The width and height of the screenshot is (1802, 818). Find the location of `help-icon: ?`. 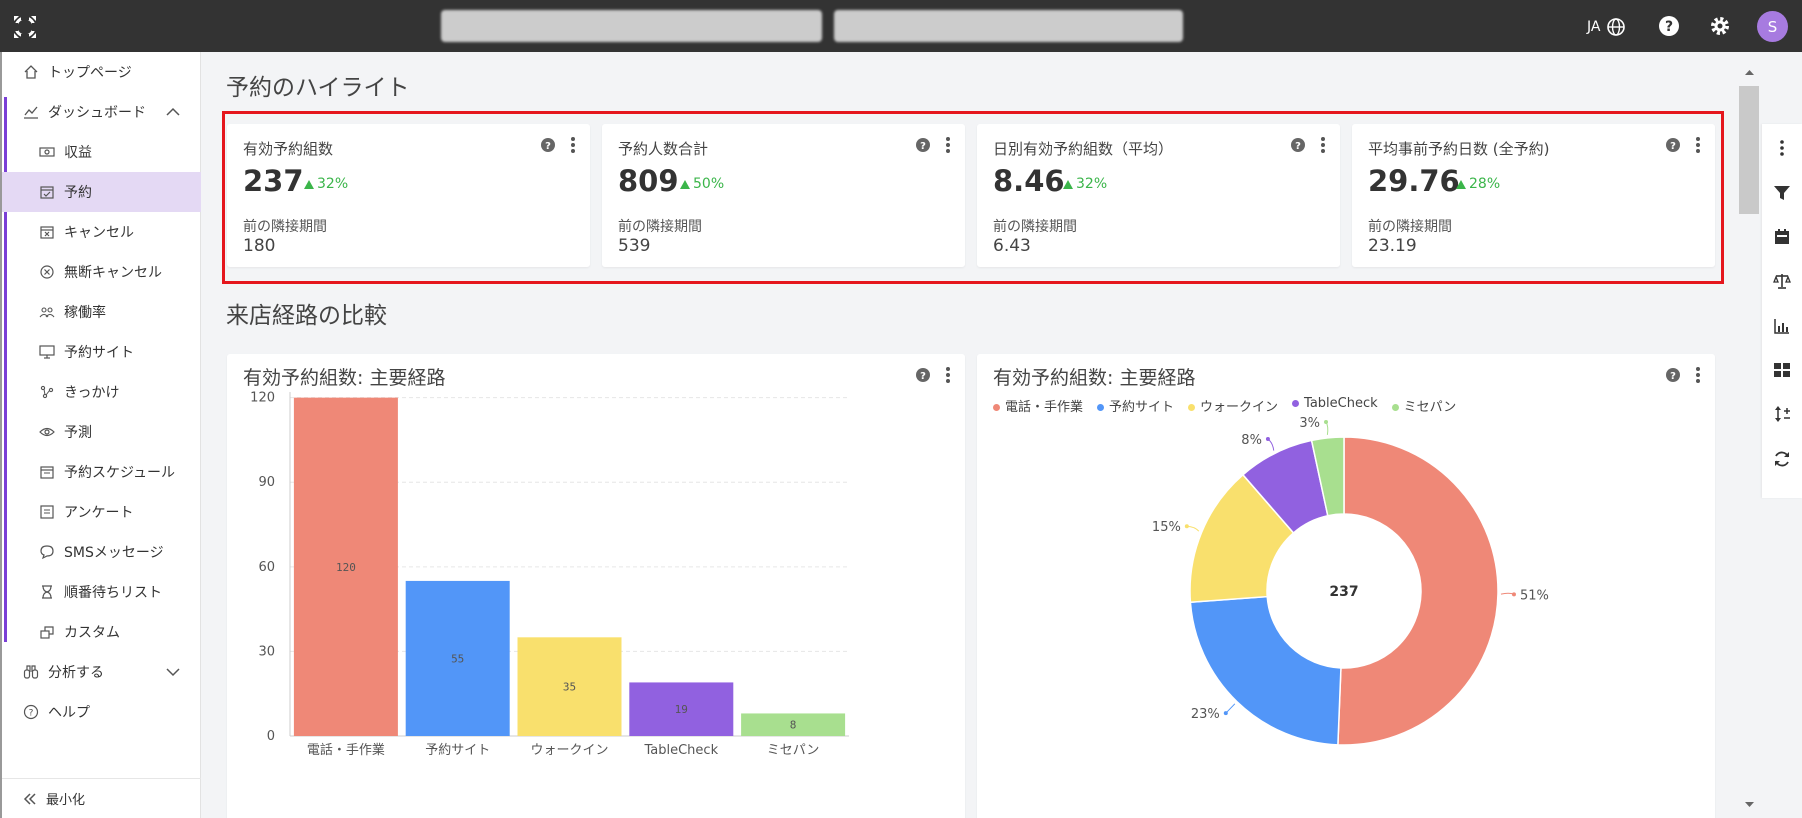

help-icon: ? is located at coordinates (1669, 26).